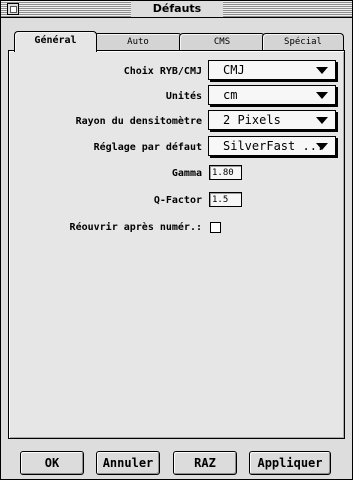  What do you see at coordinates (55, 41) in the screenshot?
I see `tab-general: Général` at bounding box center [55, 41].